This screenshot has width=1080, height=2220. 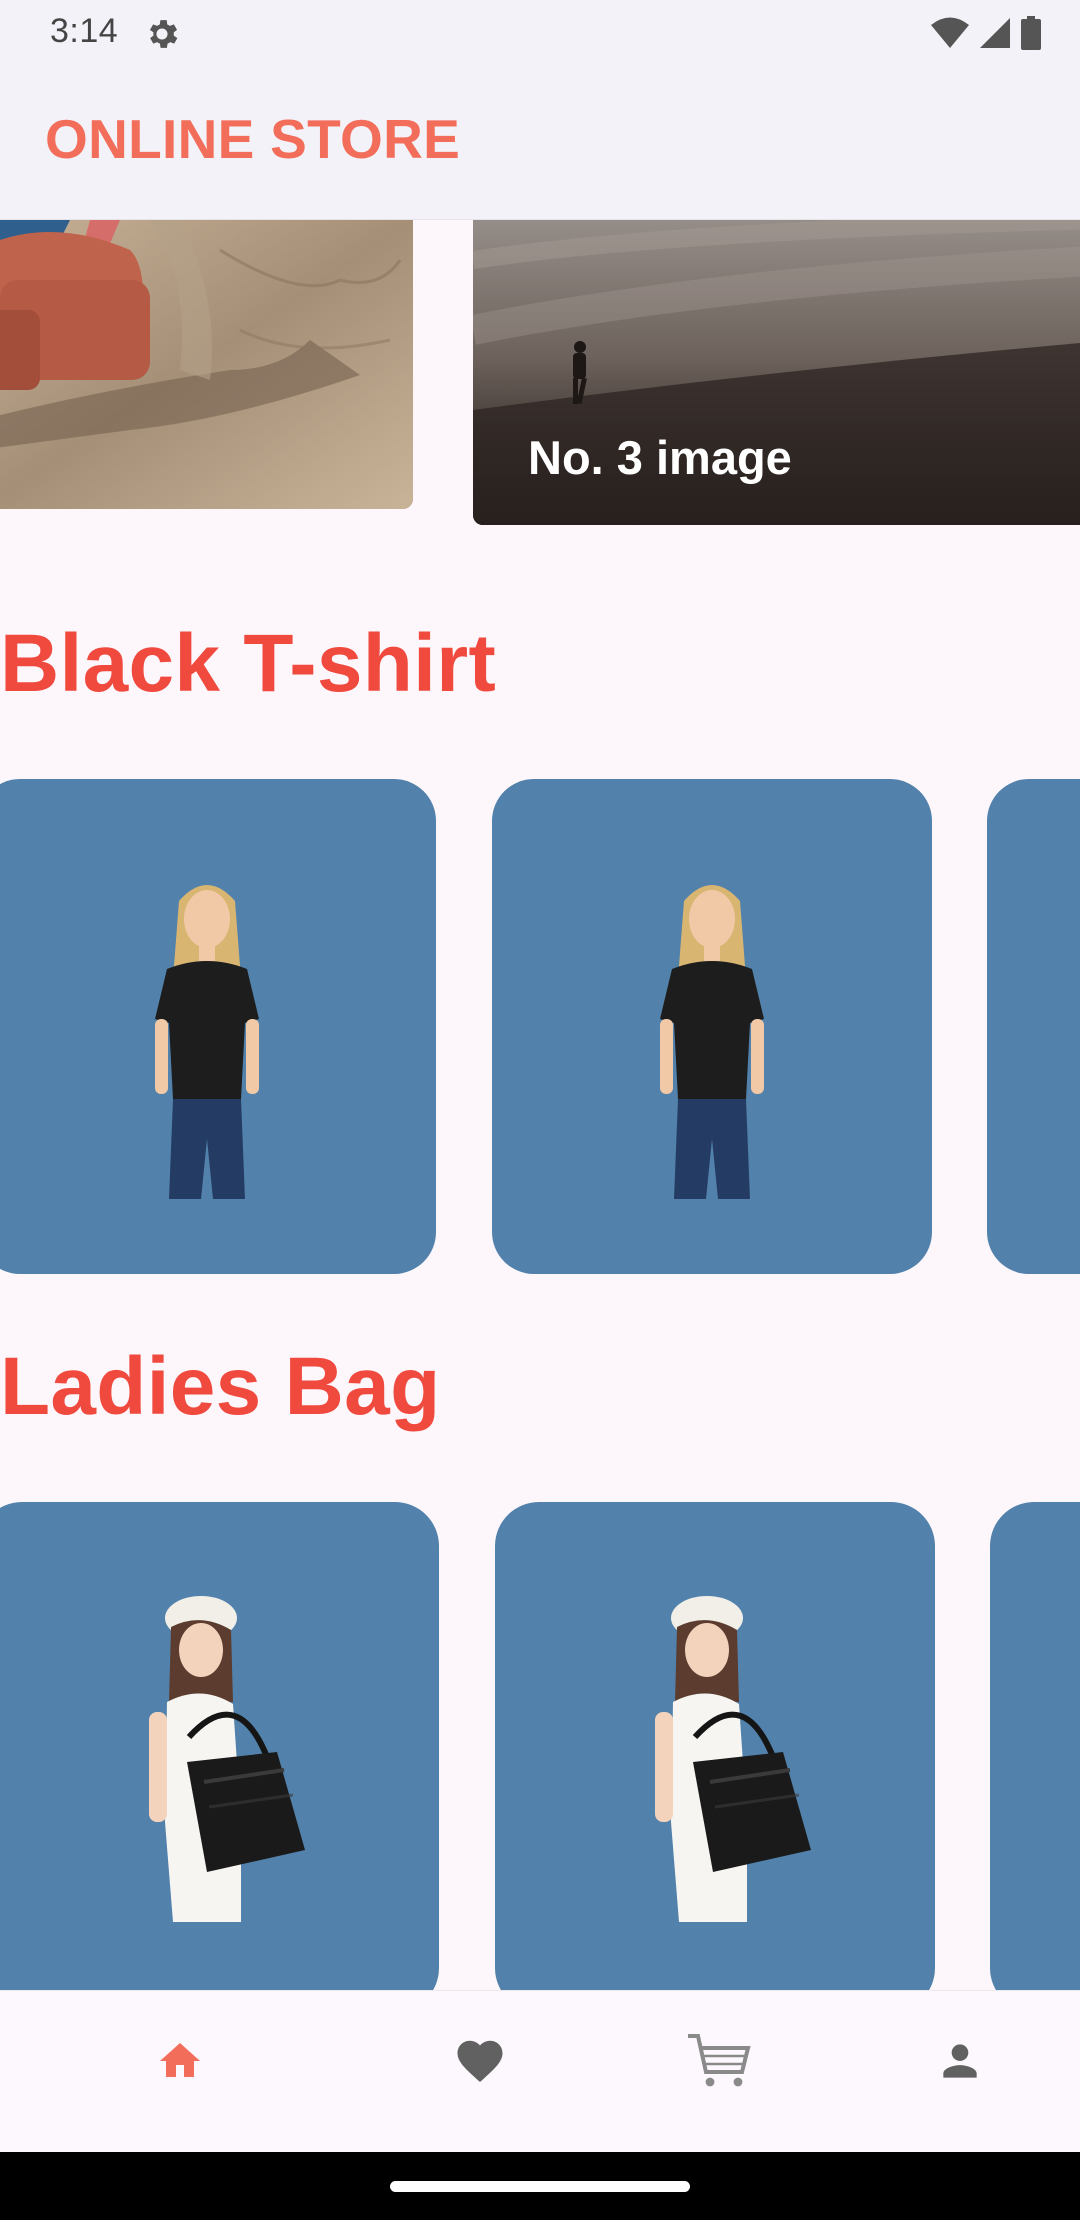 I want to click on app-title: ONLINE STORE, so click(x=253, y=139).